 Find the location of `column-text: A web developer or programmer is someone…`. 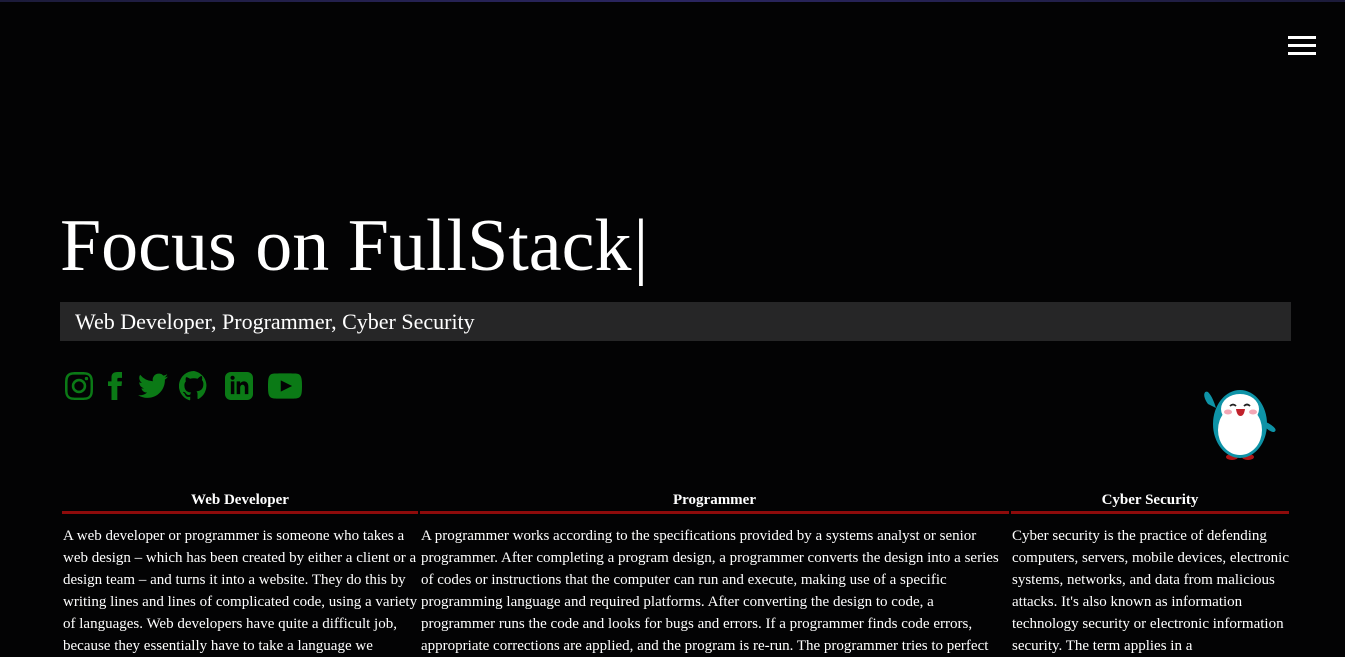

column-text: A web developer or programmer is someone… is located at coordinates (240, 591).